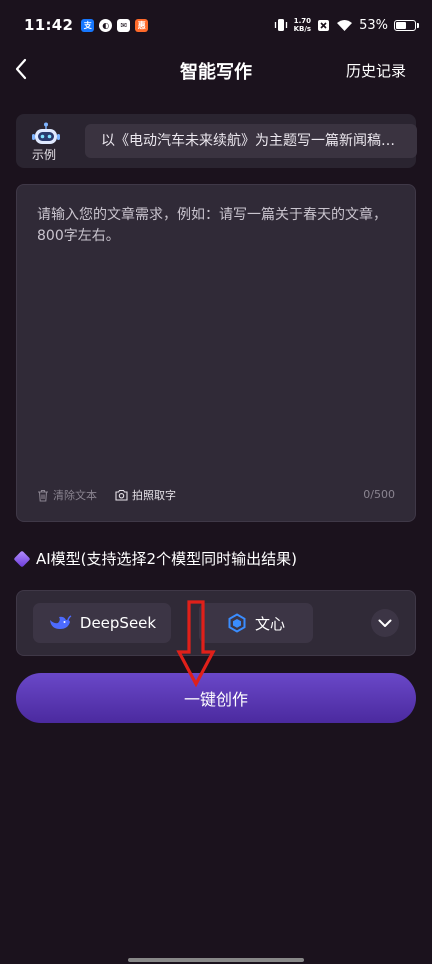 This screenshot has height=964, width=432. Describe the element at coordinates (166, 559) in the screenshot. I see `model-section-label: AI模型(支持选择2个模型同时输出结果)` at that location.